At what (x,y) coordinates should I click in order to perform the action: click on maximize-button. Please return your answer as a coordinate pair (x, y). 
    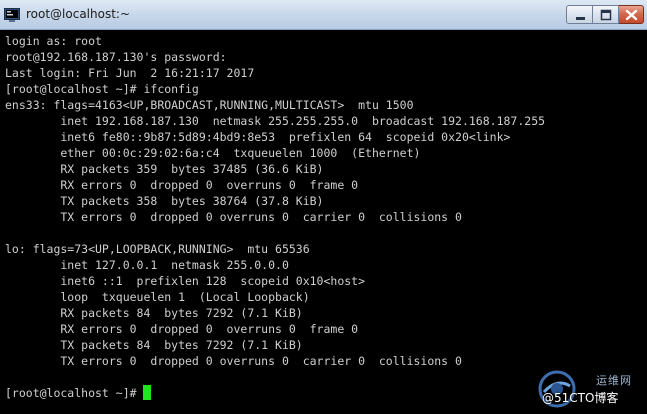
    Looking at the image, I should click on (606, 14).